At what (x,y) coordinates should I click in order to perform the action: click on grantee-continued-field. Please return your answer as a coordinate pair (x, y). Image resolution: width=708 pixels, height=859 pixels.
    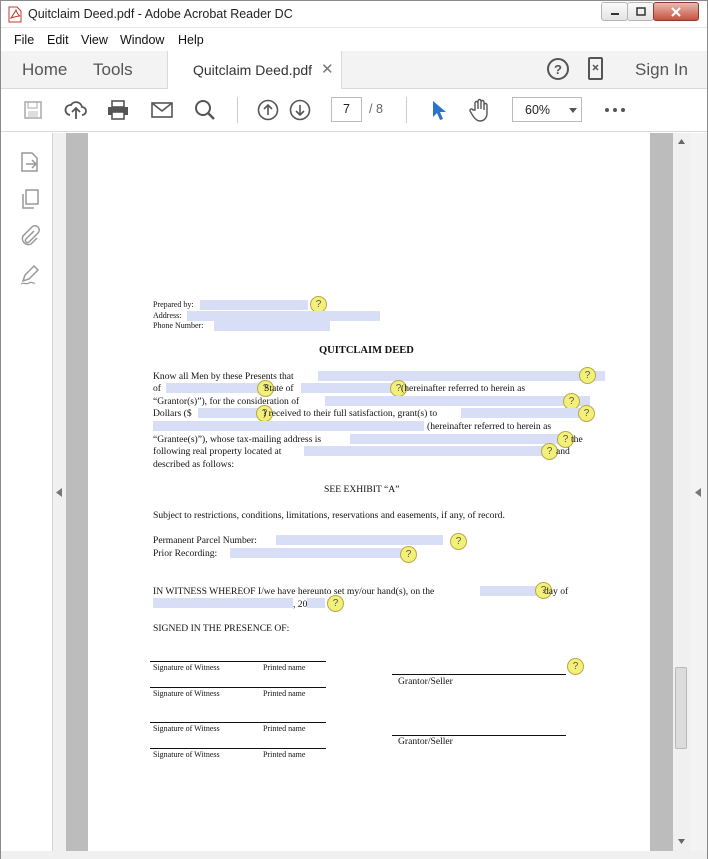
    Looking at the image, I should click on (288, 426).